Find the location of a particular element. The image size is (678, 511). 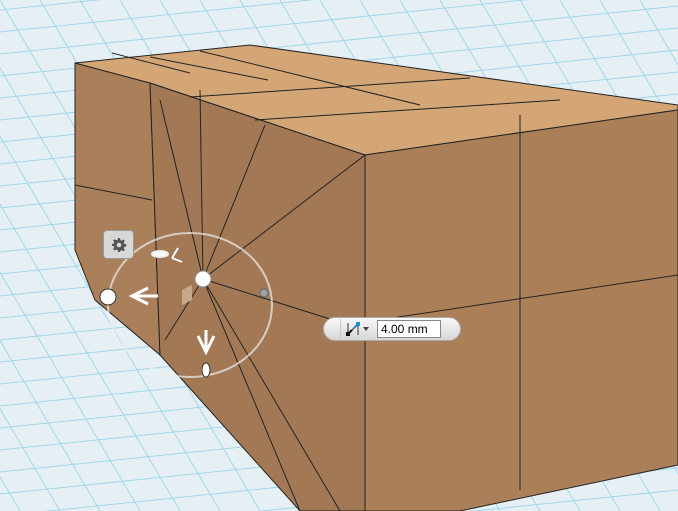

settings-button is located at coordinates (118, 244).